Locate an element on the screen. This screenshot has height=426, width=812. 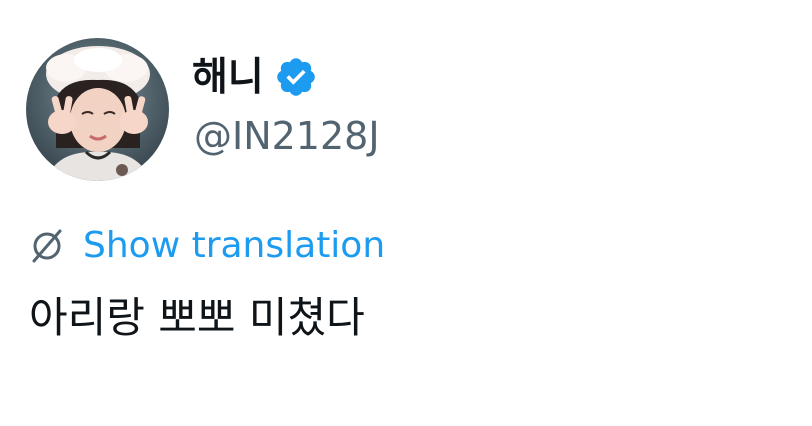
display-name: 해니 is located at coordinates (228, 77).